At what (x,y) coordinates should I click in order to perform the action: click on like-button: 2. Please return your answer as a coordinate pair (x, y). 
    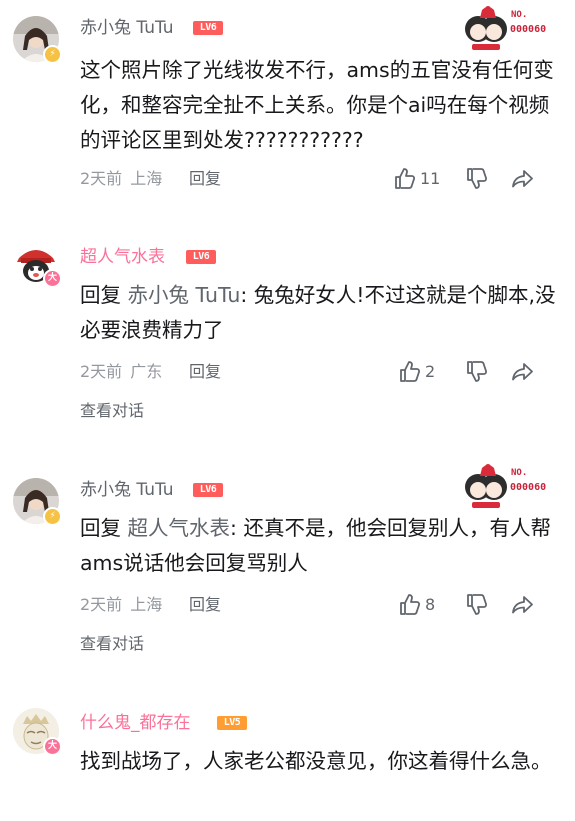
    Looking at the image, I should click on (416, 372).